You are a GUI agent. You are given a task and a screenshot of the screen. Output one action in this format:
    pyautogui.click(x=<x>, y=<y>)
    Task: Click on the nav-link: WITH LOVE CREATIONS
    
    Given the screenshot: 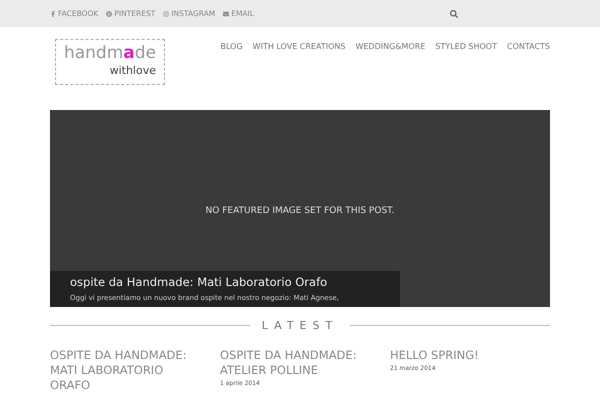 What is the action you would take?
    pyautogui.click(x=299, y=48)
    